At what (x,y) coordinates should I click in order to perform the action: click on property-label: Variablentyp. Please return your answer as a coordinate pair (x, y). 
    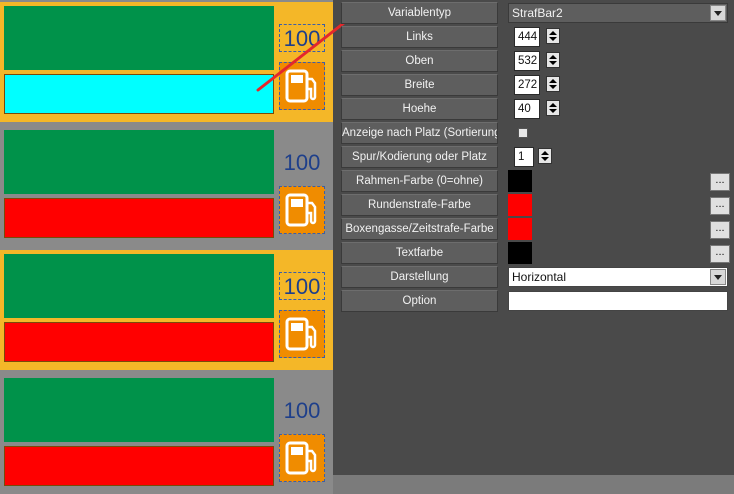
    Looking at the image, I should click on (419, 13).